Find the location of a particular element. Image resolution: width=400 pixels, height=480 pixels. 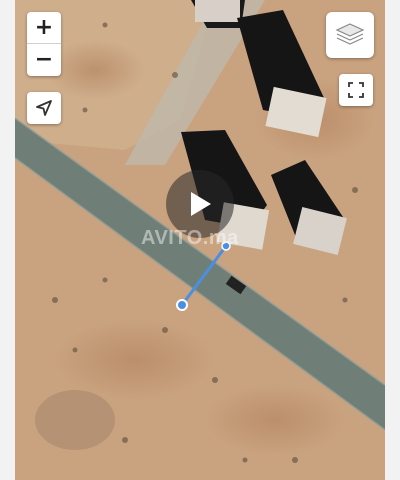

fullscreen-button is located at coordinates (356, 90).